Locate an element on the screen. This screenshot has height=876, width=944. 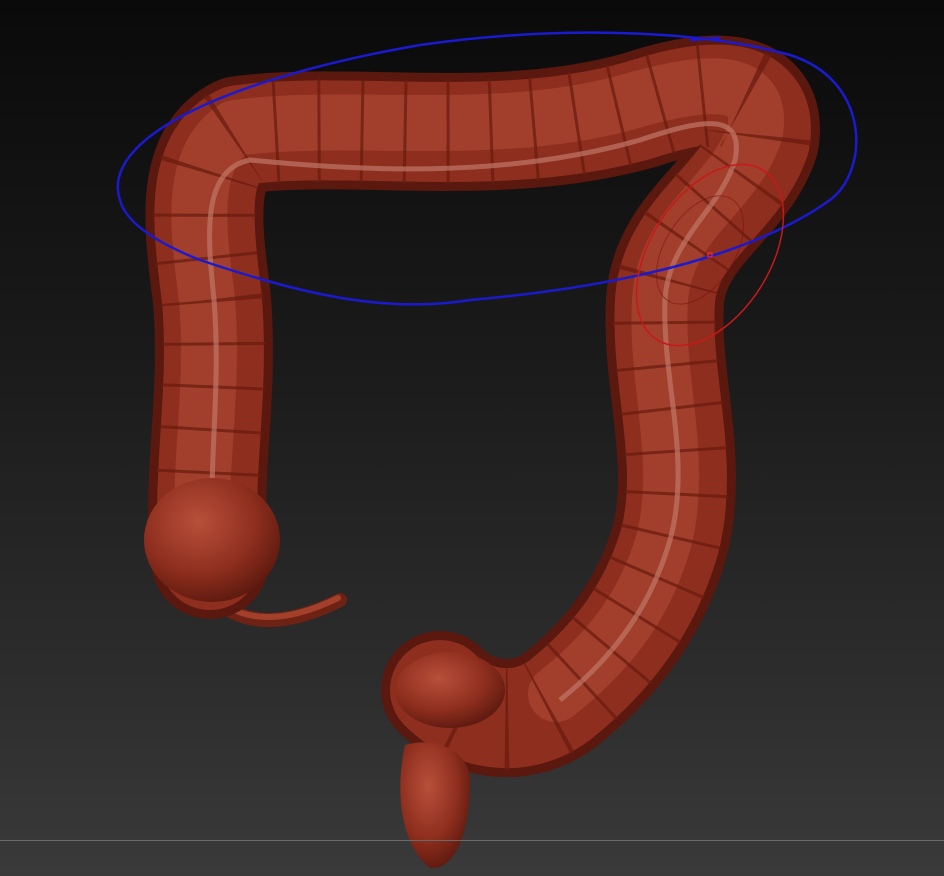
cecum is located at coordinates (212, 540).